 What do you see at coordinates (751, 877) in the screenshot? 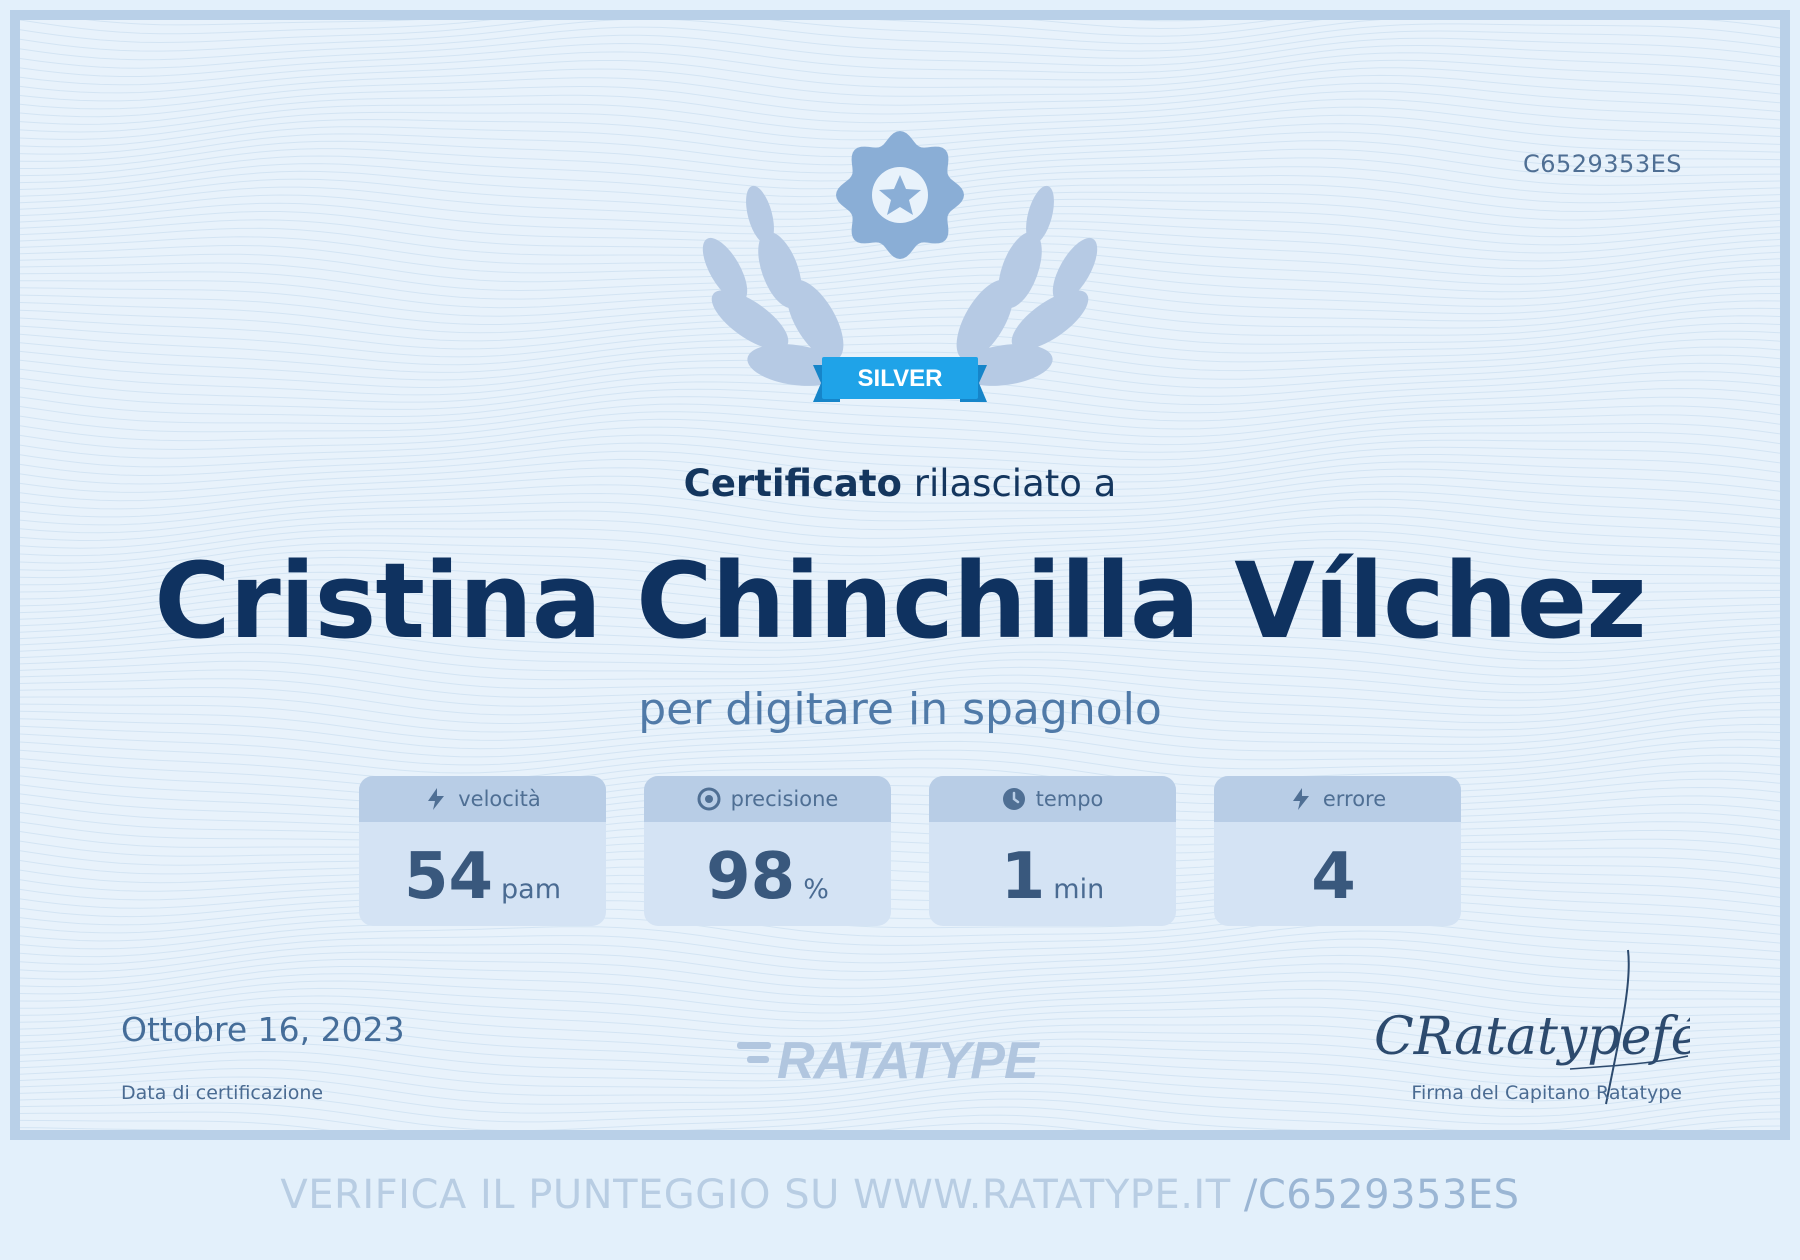
I see `stat-value: 98` at bounding box center [751, 877].